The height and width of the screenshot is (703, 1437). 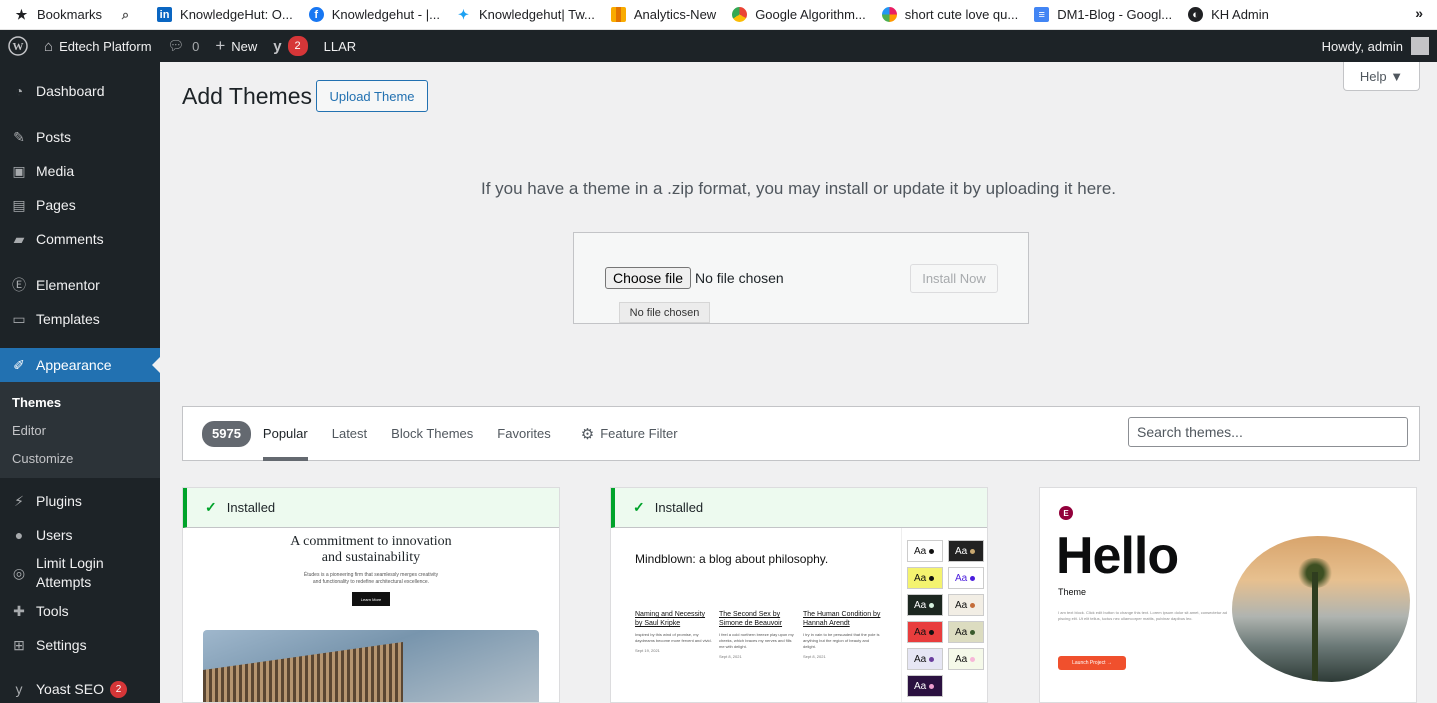 I want to click on dashboard-icon: ◔, so click(x=19, y=91).